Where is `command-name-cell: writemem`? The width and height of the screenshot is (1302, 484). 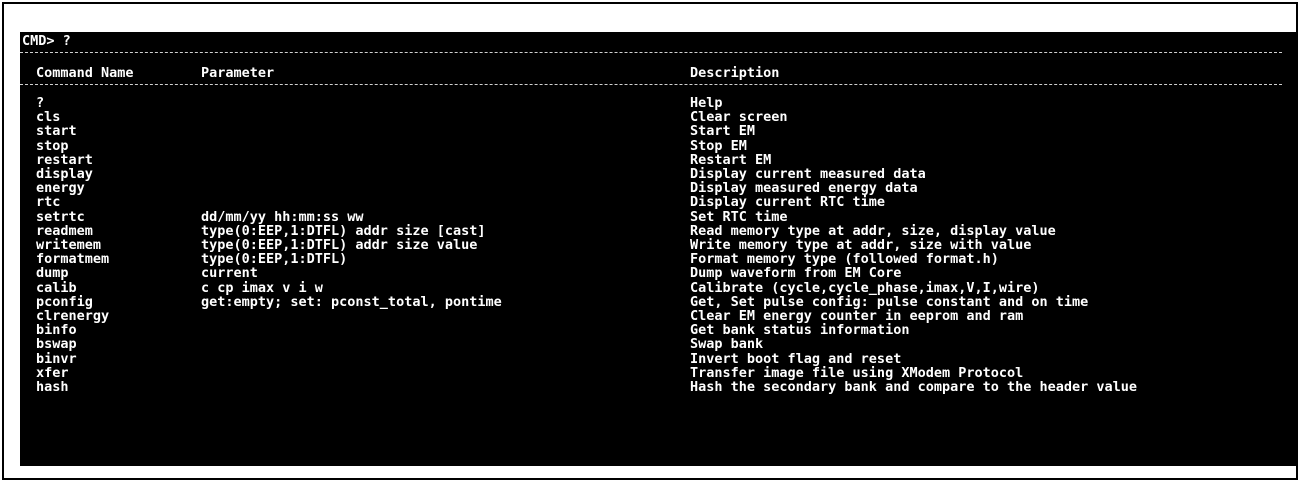 command-name-cell: writemem is located at coordinates (69, 245).